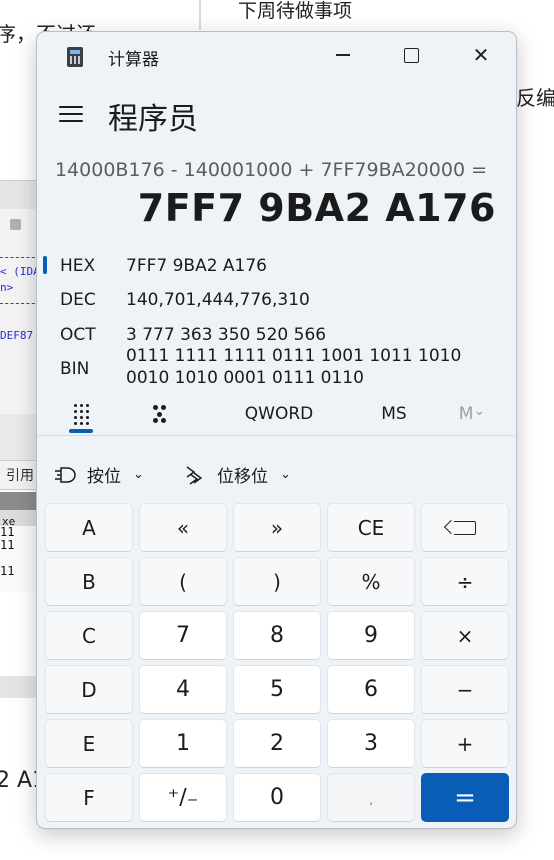 This screenshot has height=860, width=554. I want to click on bit-shift-menu-button: 位移位 ⌄, so click(238, 474).